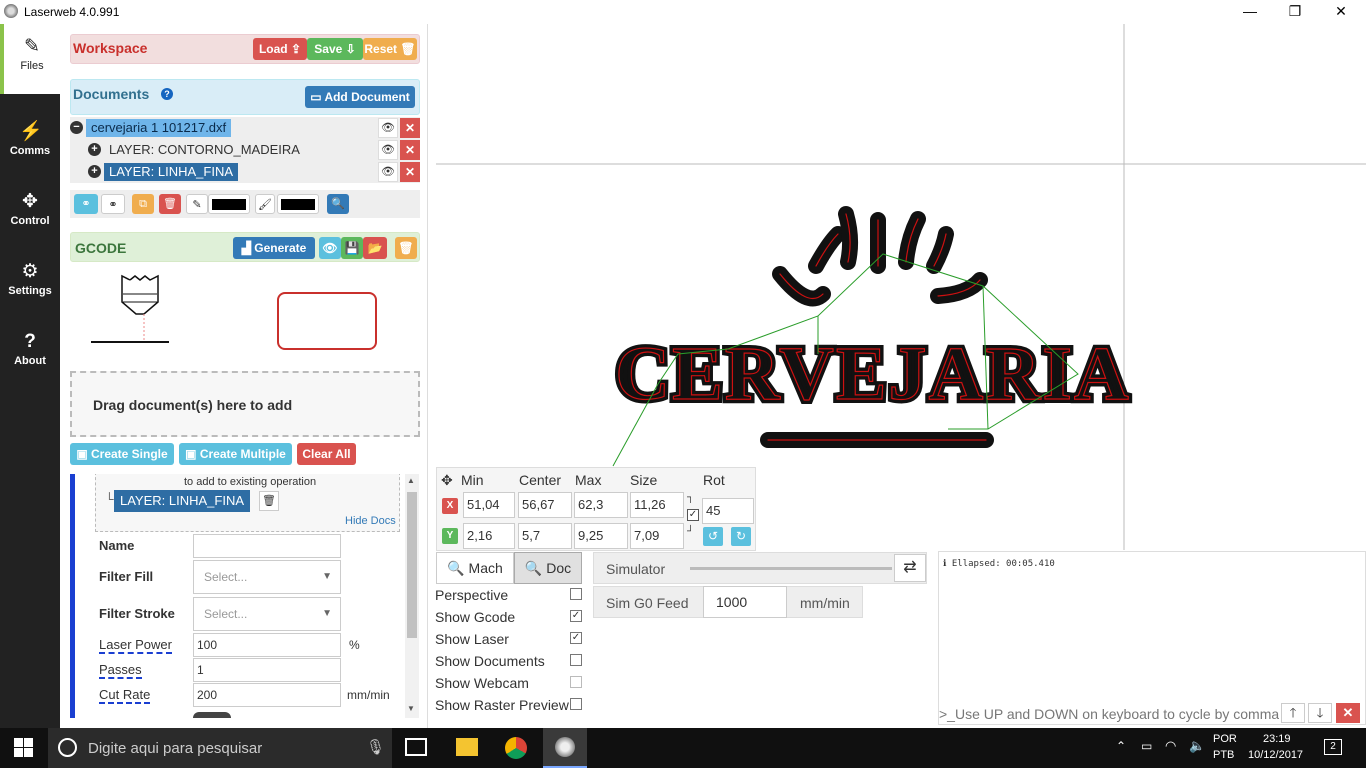 Image resolution: width=1366 pixels, height=768 pixels. Describe the element at coordinates (267, 695) in the screenshot. I see `cut-rate-input: 200` at that location.